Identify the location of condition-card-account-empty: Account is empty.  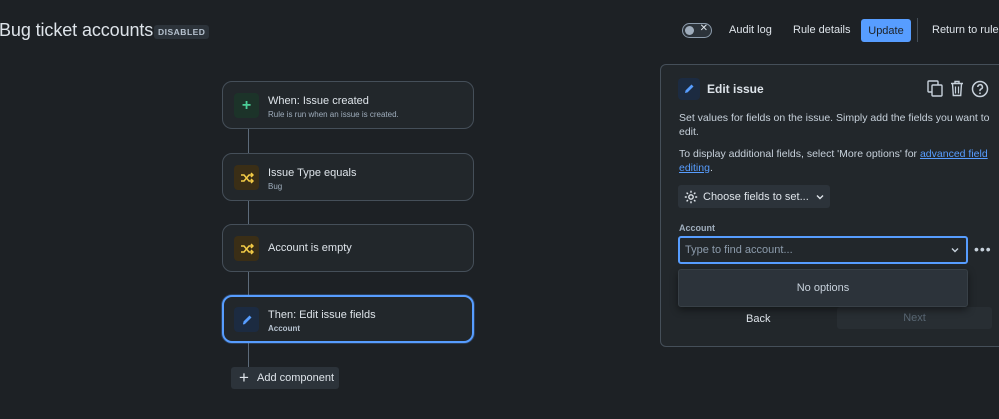
(348, 248).